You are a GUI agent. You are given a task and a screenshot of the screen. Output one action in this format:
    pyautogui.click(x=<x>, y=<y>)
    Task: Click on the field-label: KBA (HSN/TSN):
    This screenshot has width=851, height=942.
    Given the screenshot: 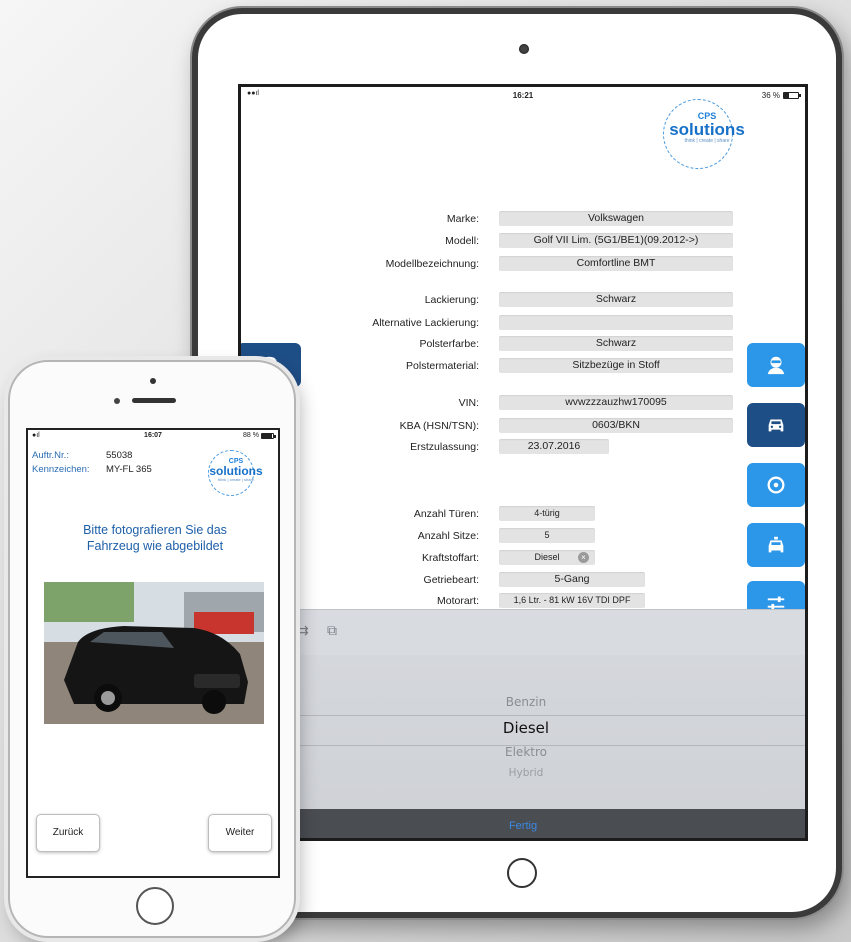 What is the action you would take?
    pyautogui.click(x=439, y=426)
    